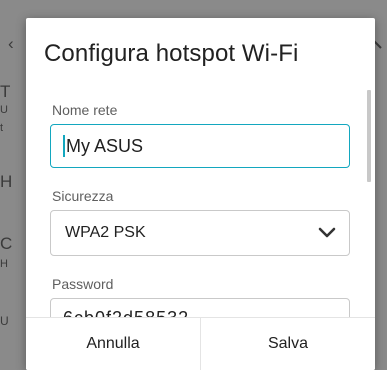 This screenshot has height=370, width=387. I want to click on scrollbar, so click(369, 213).